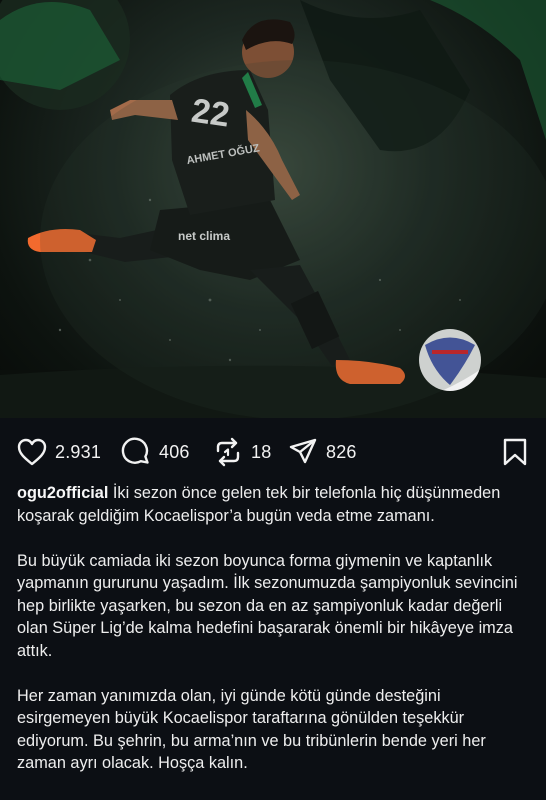  I want to click on comment-button: 406, so click(155, 452).